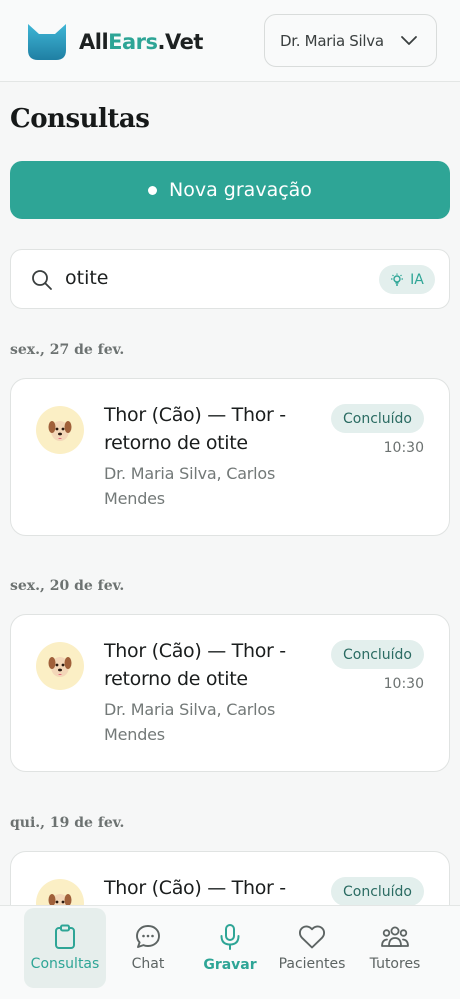 This screenshot has height=999, width=460. Describe the element at coordinates (67, 823) in the screenshot. I see `date-group-label: qui., 19 de fev.` at that location.